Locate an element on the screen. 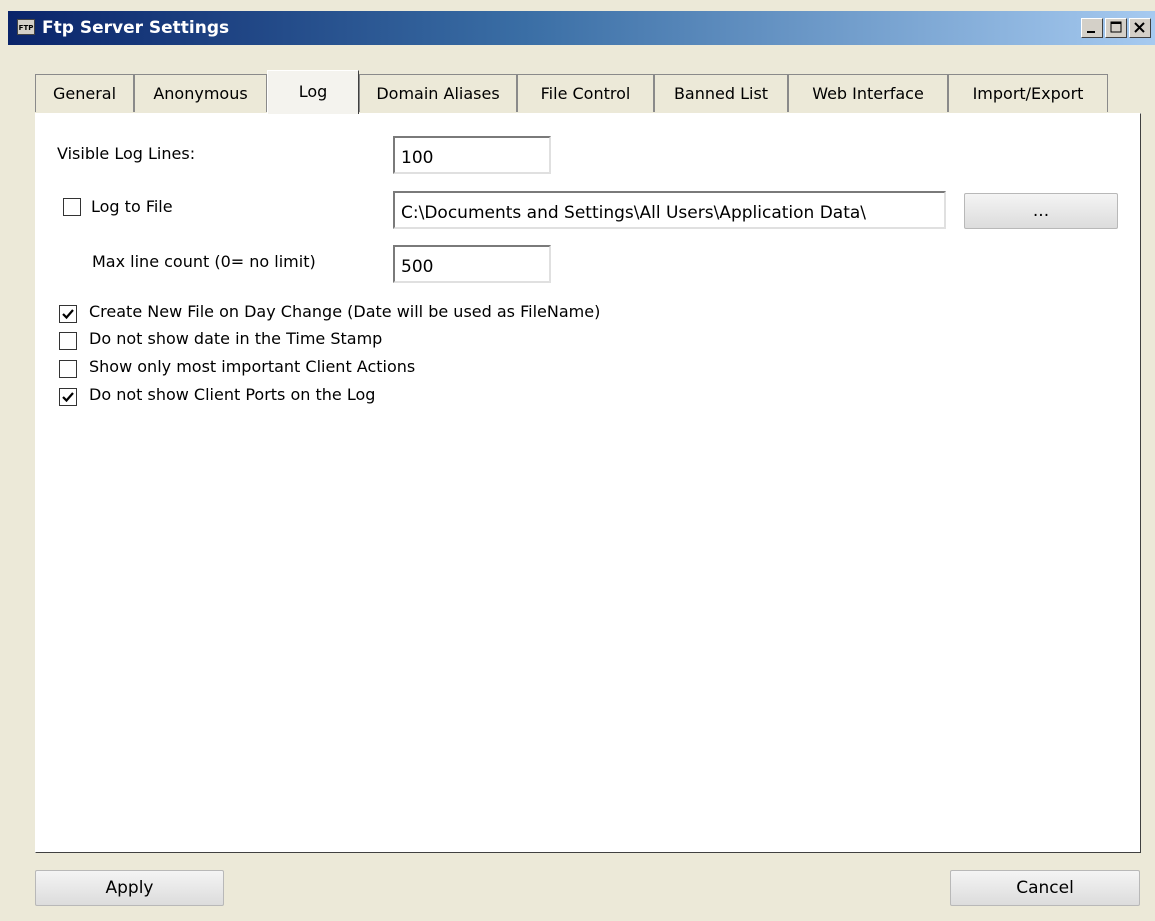 This screenshot has width=1155, height=921. minimize-button is located at coordinates (1092, 28).